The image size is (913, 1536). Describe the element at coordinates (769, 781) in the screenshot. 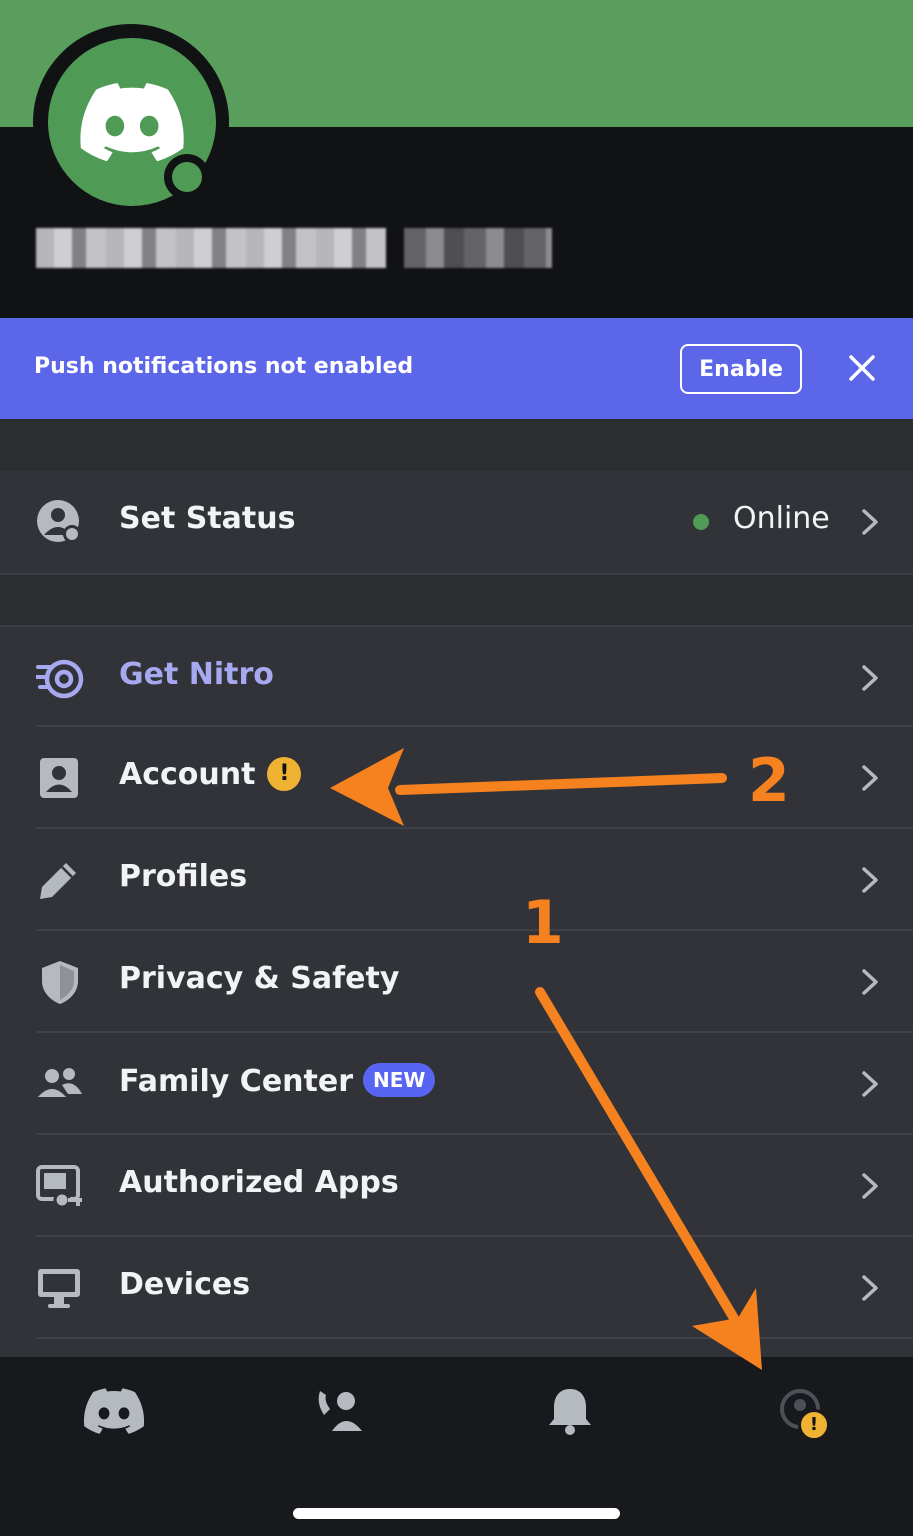

I see `annotation-step-2: 2` at that location.